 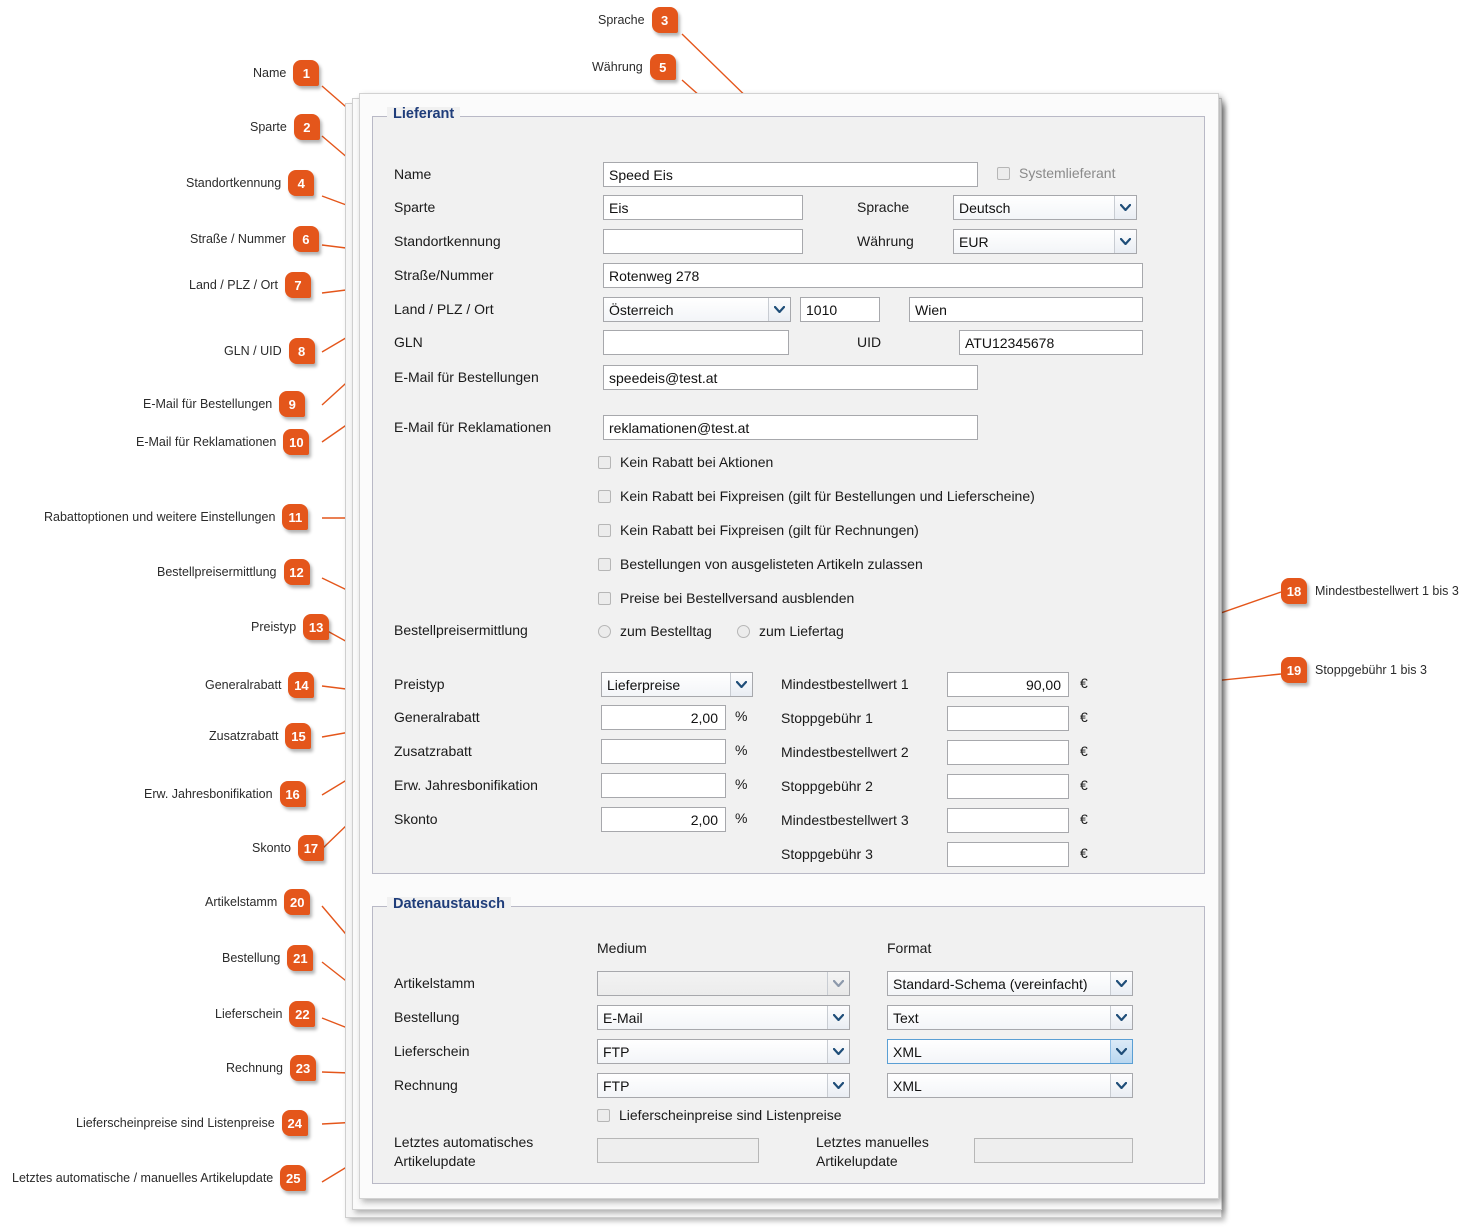 I want to click on select-waehrung: EUR, so click(x=1045, y=241).